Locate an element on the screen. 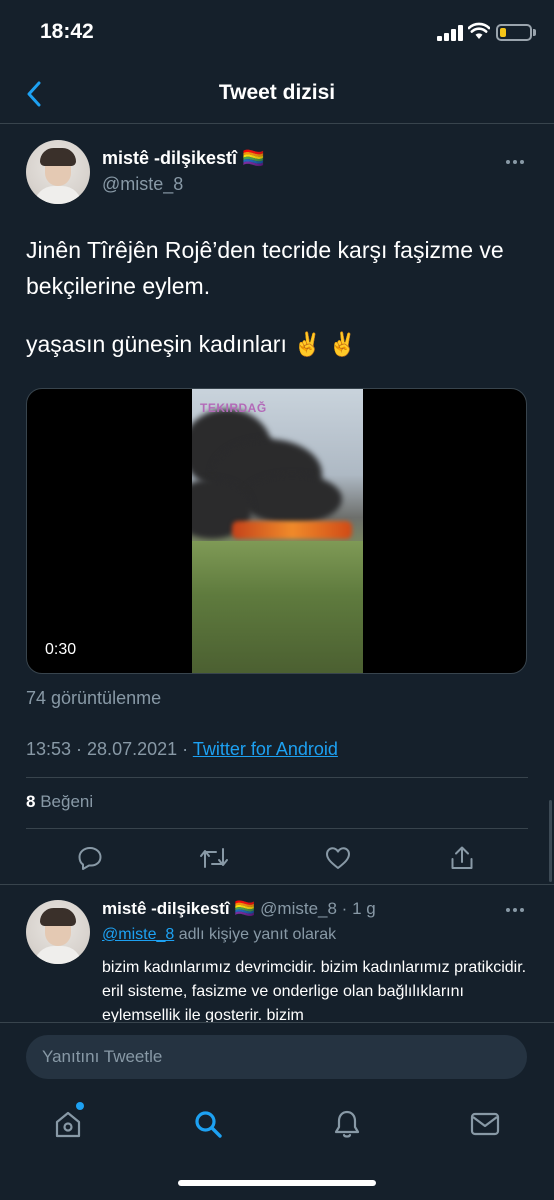 The image size is (554, 1200). nav-header: Tweet dizisi is located at coordinates (277, 94).